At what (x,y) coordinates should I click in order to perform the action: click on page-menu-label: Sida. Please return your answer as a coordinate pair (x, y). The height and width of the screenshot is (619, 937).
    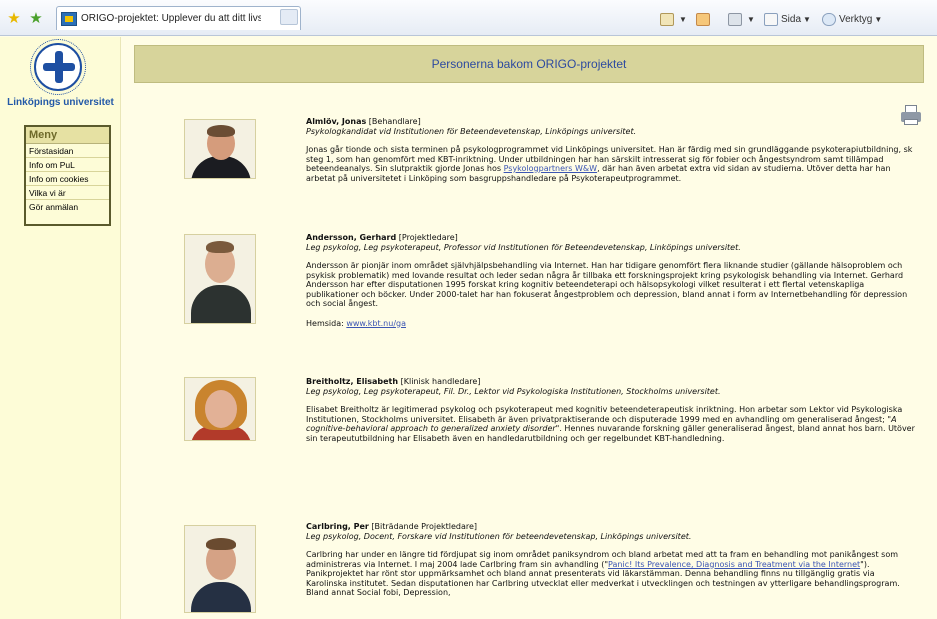
    Looking at the image, I should click on (791, 19).